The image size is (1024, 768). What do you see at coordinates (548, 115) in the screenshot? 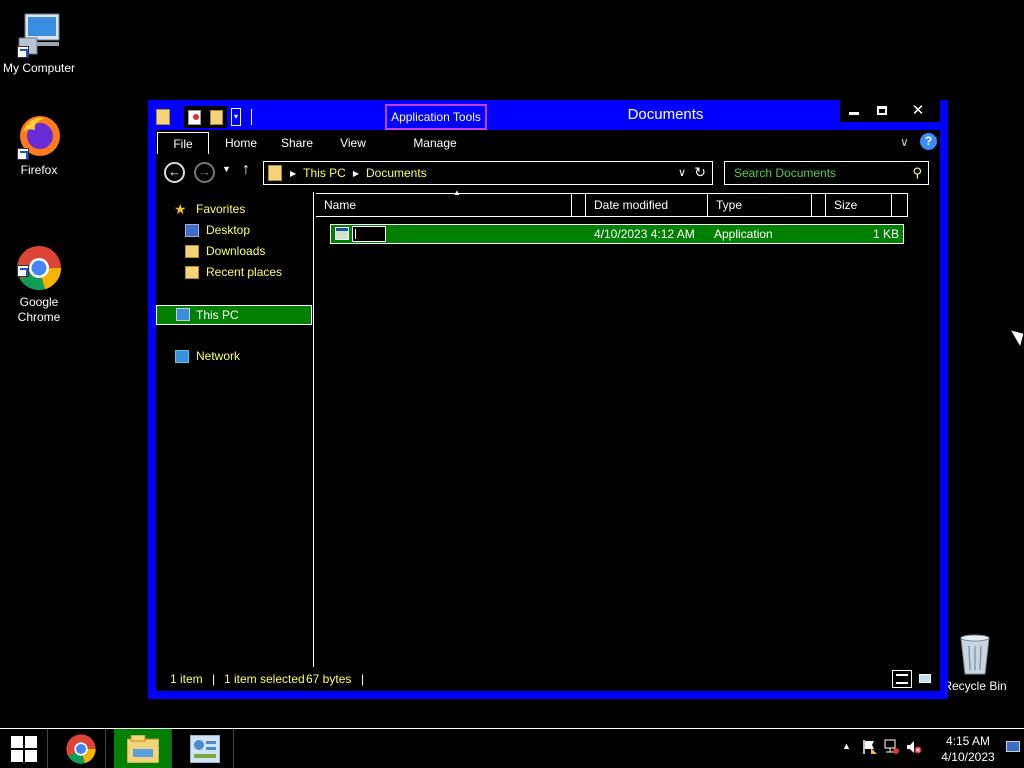
I see `title-bar: ▾ Application Tools Documents ✕` at bounding box center [548, 115].